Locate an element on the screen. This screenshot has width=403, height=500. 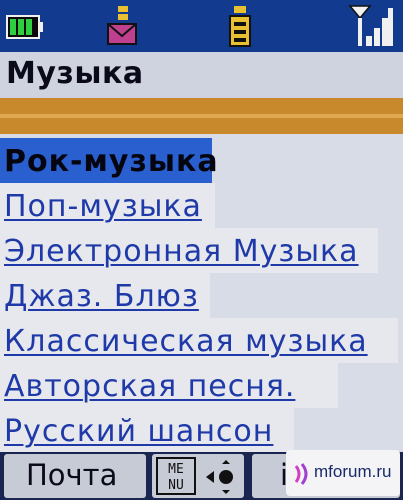
list-item: Рок-музыка is located at coordinates (201, 160).